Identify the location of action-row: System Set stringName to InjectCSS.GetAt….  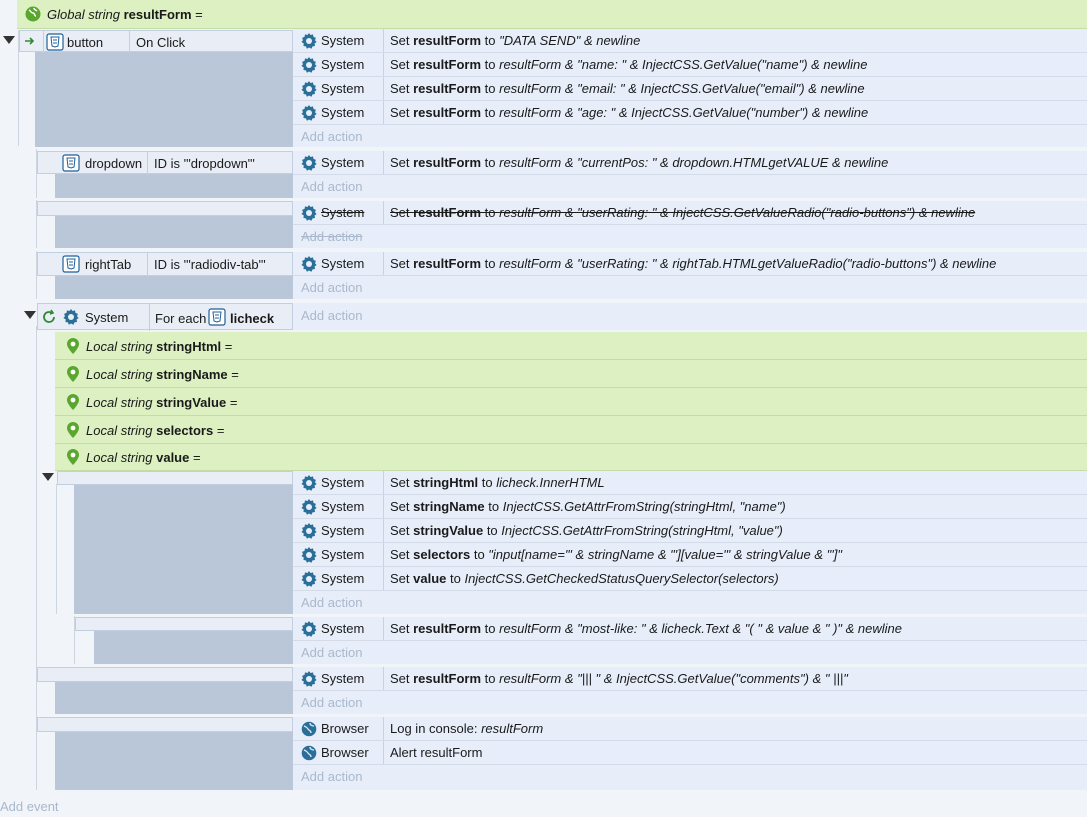
(690, 507).